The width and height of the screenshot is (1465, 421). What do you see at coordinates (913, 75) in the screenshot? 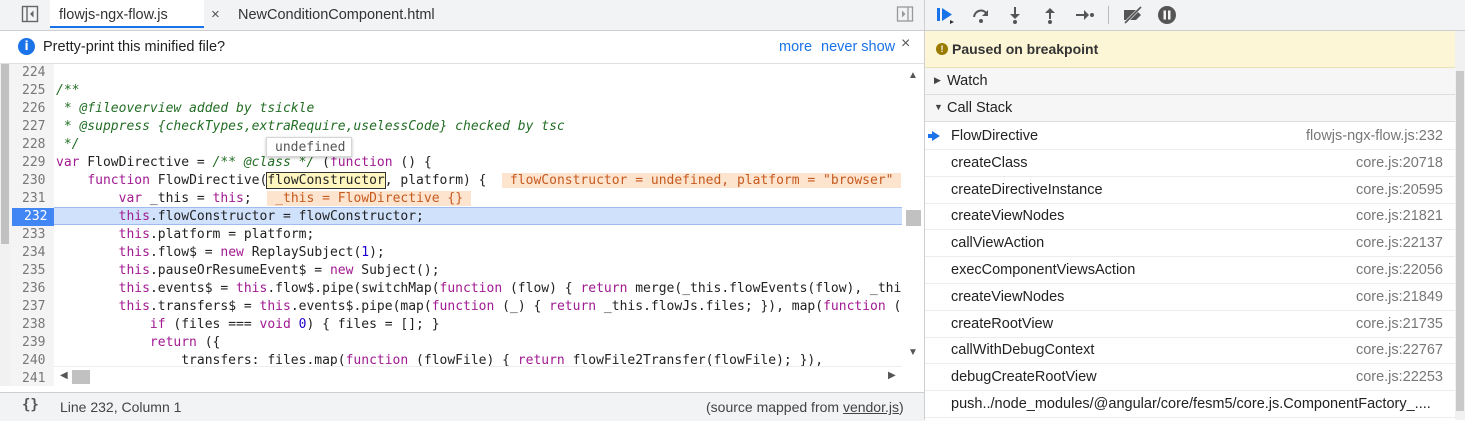
I see `scroll-up-arrow-icon: ▲` at bounding box center [913, 75].